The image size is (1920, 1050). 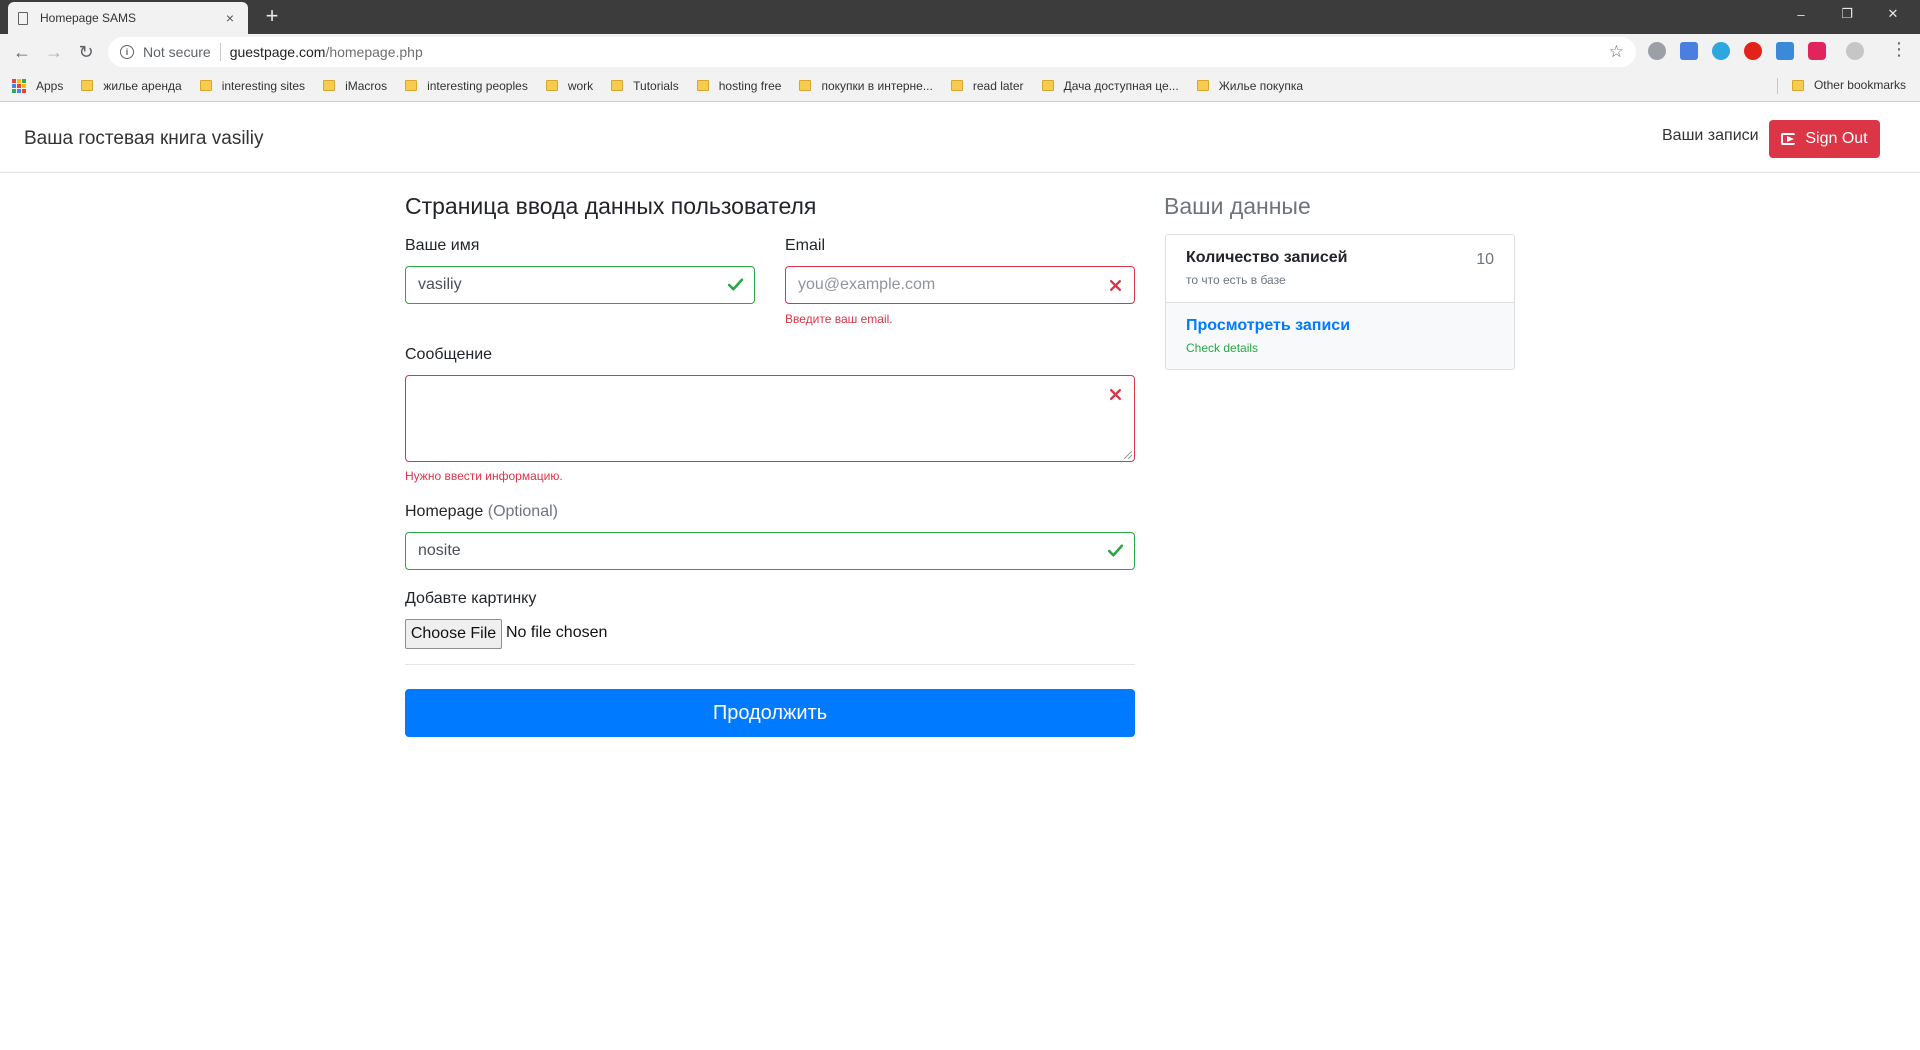 I want to click on bookmark-label: read later, so click(x=998, y=85).